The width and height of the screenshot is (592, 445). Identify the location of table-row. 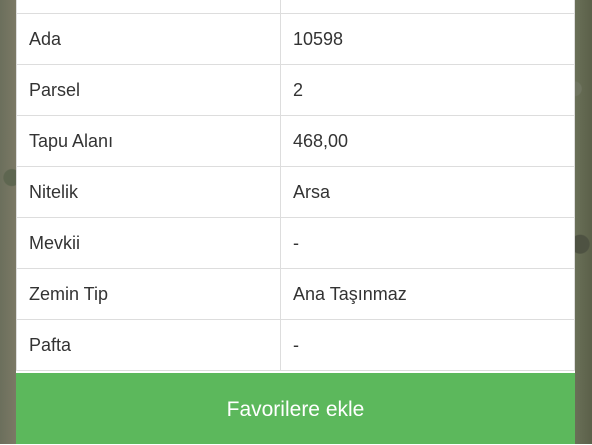
(295, 7).